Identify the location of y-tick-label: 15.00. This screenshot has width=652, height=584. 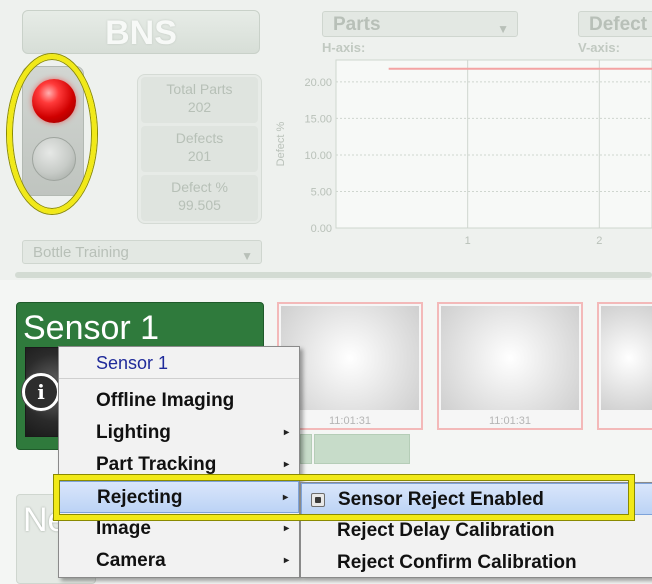
(318, 119).